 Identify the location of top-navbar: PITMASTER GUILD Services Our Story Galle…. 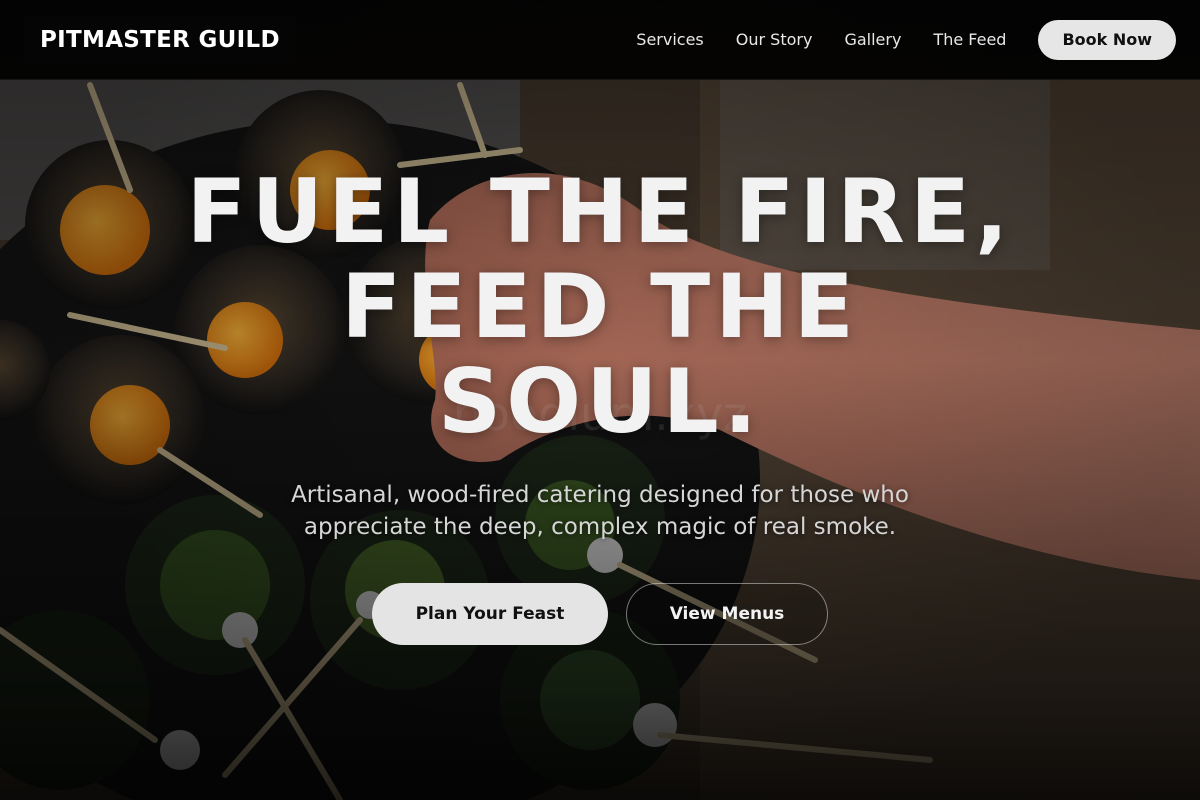
(600, 40).